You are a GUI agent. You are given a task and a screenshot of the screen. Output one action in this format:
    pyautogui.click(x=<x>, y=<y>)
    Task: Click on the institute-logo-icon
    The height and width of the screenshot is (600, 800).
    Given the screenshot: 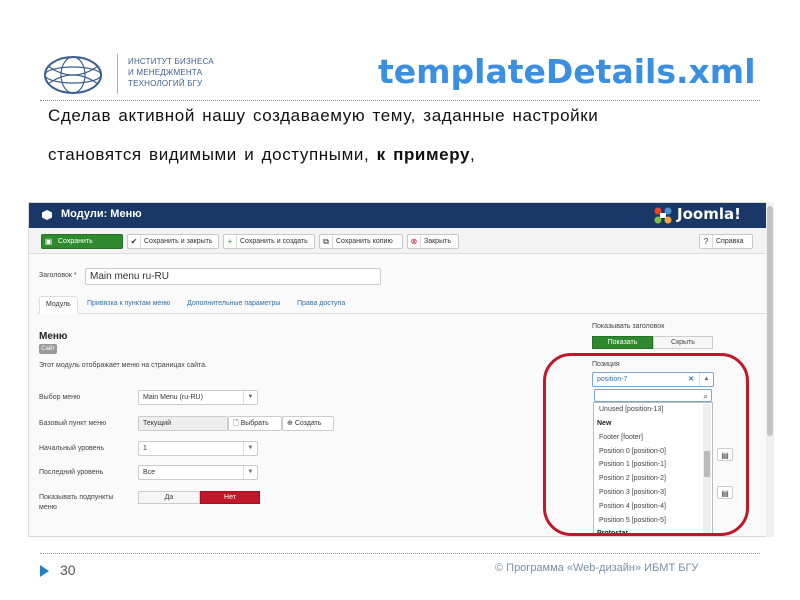 What is the action you would take?
    pyautogui.click(x=73, y=75)
    